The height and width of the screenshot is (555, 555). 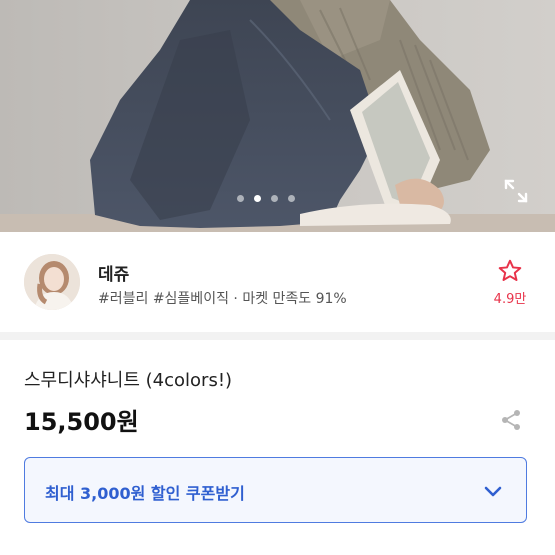 I want to click on coupon-label: 최대 3,000원 할인 쿠폰받기, so click(x=145, y=493).